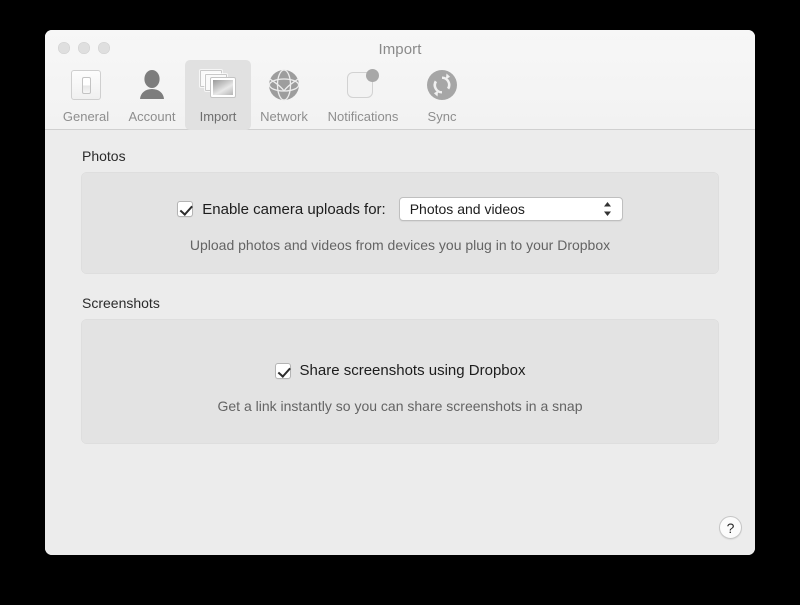 Image resolution: width=800 pixels, height=605 pixels. Describe the element at coordinates (152, 85) in the screenshot. I see `person-icon` at that location.